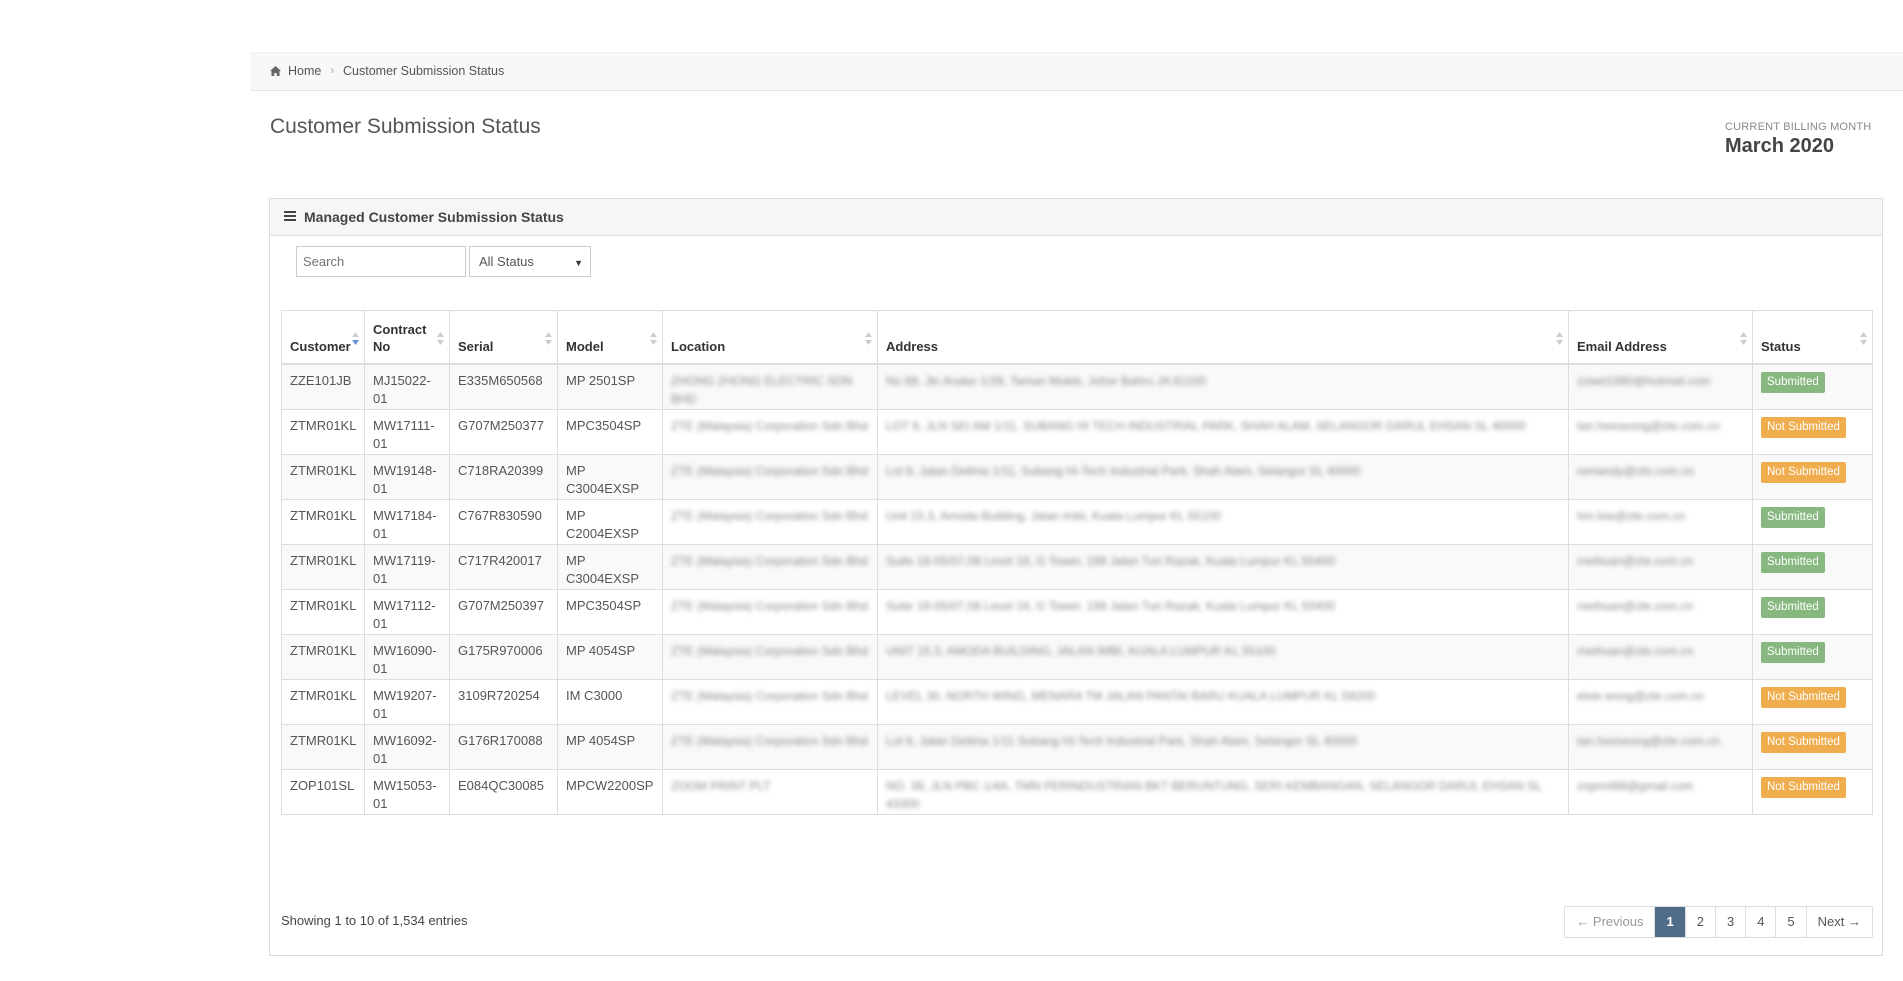 This screenshot has width=1903, height=981. What do you see at coordinates (721, 785) in the screenshot?
I see `cell-location-text: ZOOM PRINT PLT` at bounding box center [721, 785].